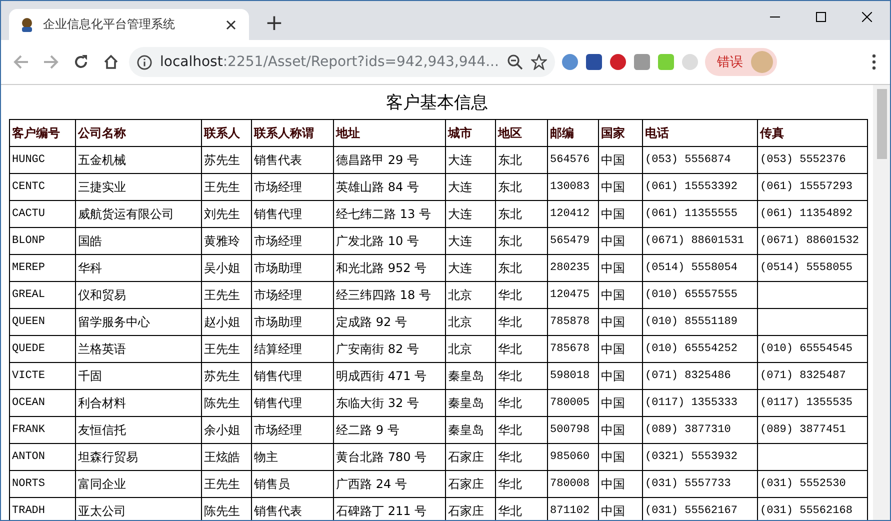 Image resolution: width=891 pixels, height=521 pixels. What do you see at coordinates (139, 322) in the screenshot?
I see `table-cell: 留学服务中心` at bounding box center [139, 322].